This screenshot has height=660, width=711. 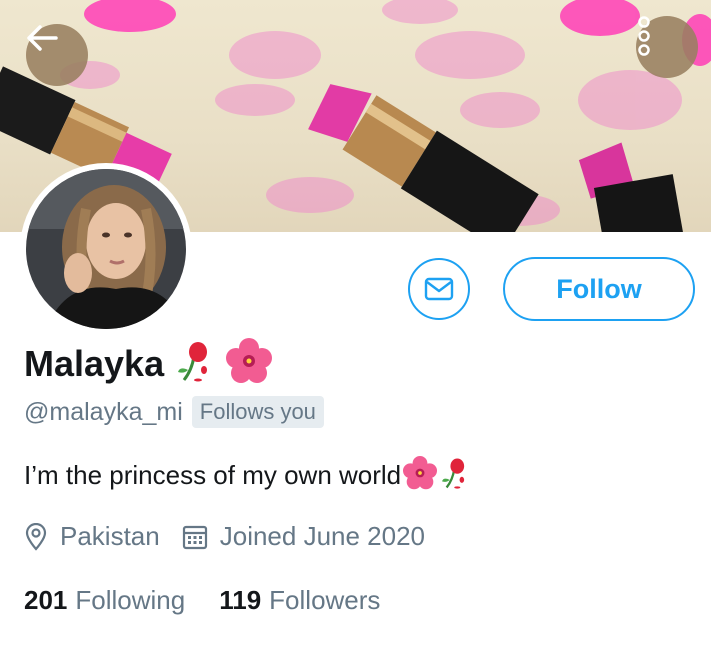 I want to click on avatar, so click(x=106, y=249).